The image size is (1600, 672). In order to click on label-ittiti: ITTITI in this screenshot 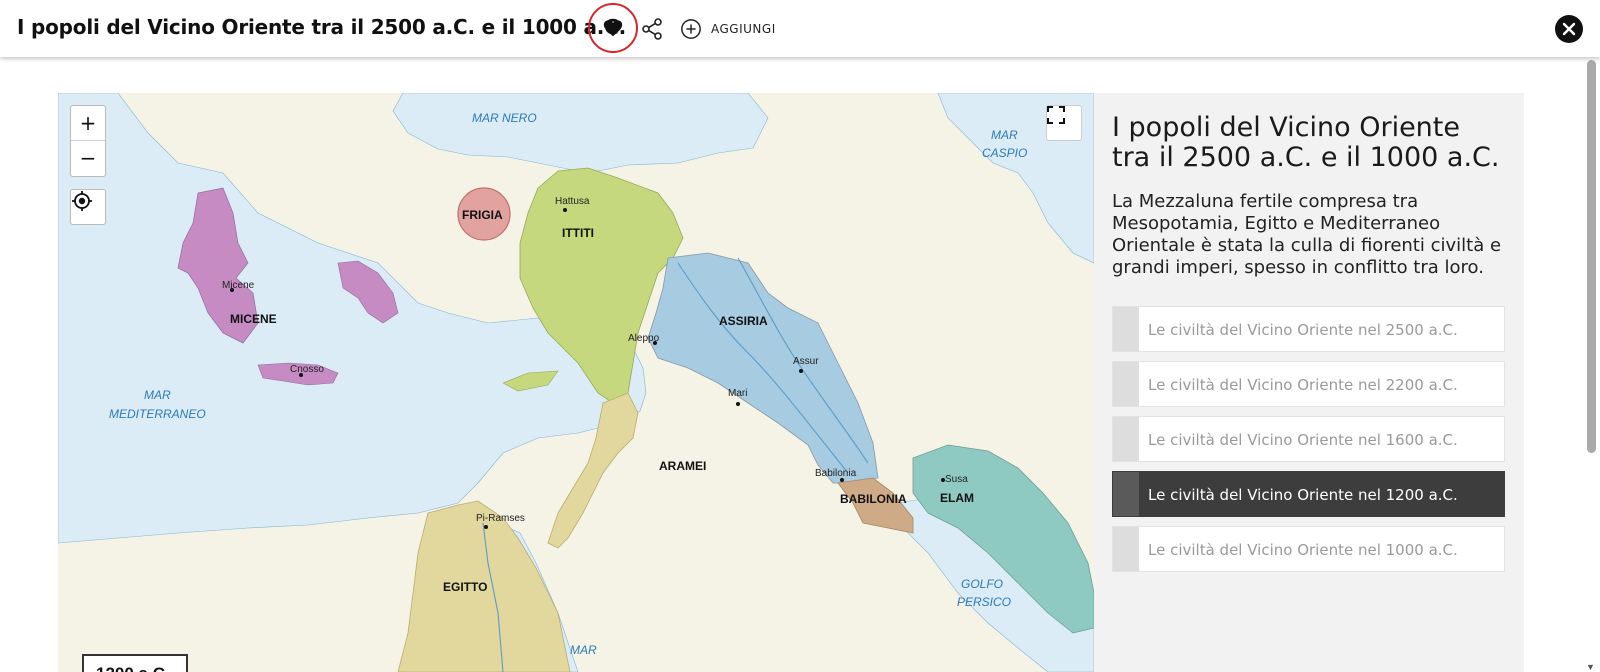, I will do `click(578, 233)`.